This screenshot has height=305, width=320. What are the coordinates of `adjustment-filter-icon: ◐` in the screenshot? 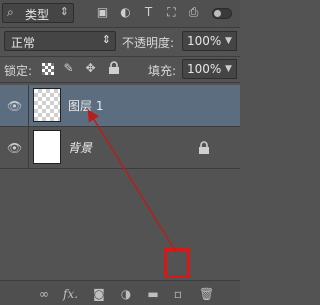 It's located at (125, 12).